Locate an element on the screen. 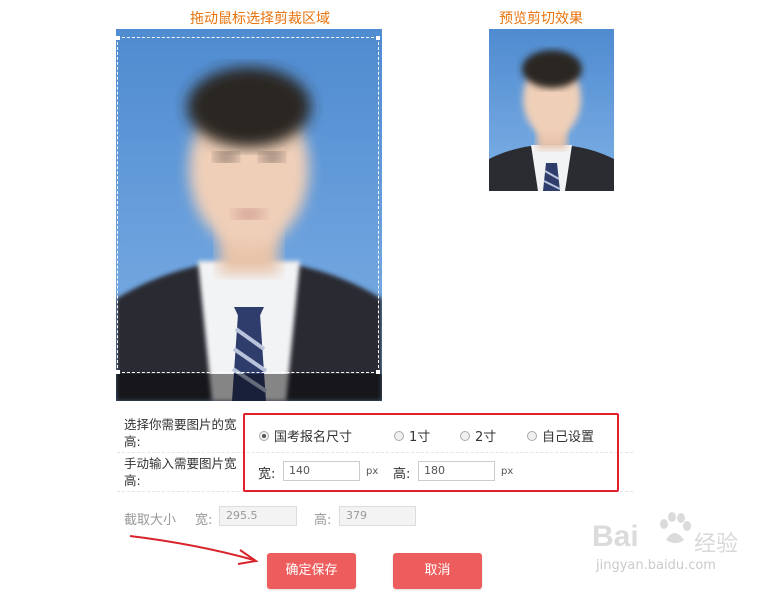 This screenshot has height=592, width=774. crop-handle-top-right is located at coordinates (378, 38).